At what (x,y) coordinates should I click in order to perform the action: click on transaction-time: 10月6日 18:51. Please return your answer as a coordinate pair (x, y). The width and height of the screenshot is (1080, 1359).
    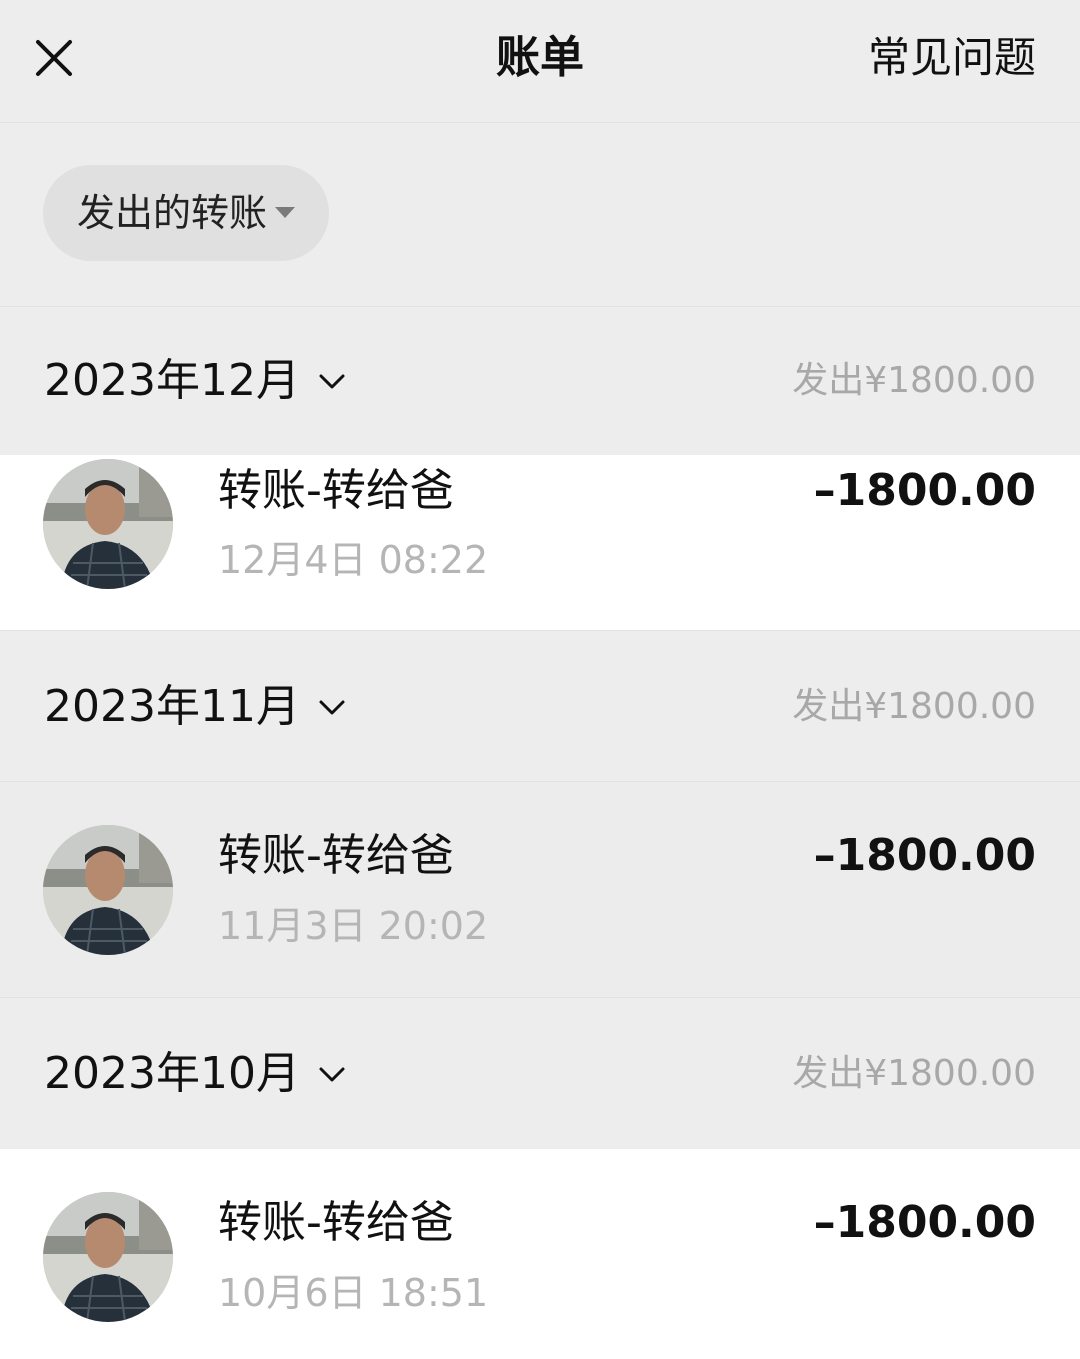
    Looking at the image, I should click on (353, 1293).